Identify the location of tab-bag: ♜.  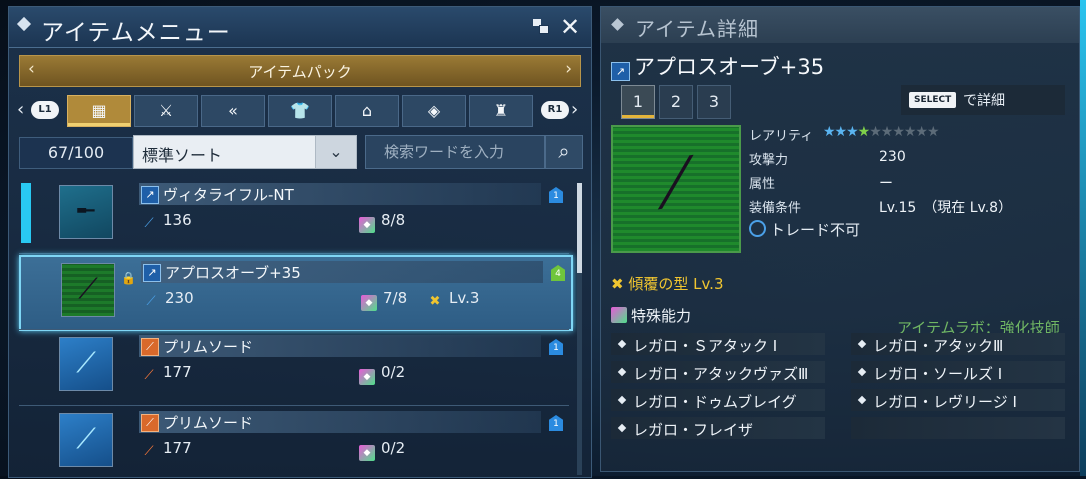
(501, 111).